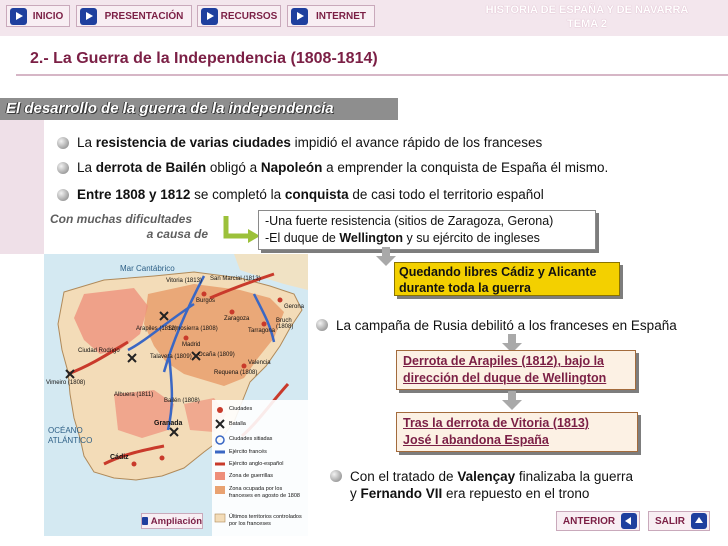 This screenshot has width=728, height=546. Describe the element at coordinates (256, 464) in the screenshot. I see `legend-label: Ejército anglo-español` at that location.